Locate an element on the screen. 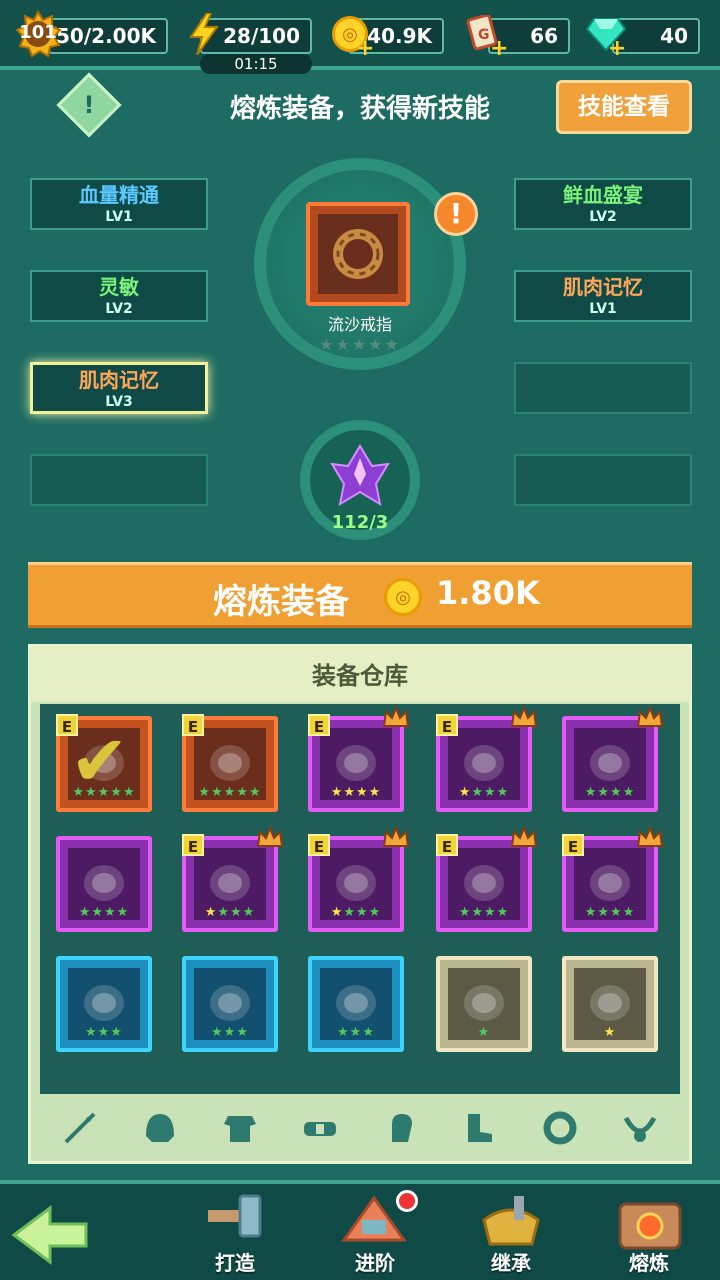  level-text: 101 is located at coordinates (38, 32).